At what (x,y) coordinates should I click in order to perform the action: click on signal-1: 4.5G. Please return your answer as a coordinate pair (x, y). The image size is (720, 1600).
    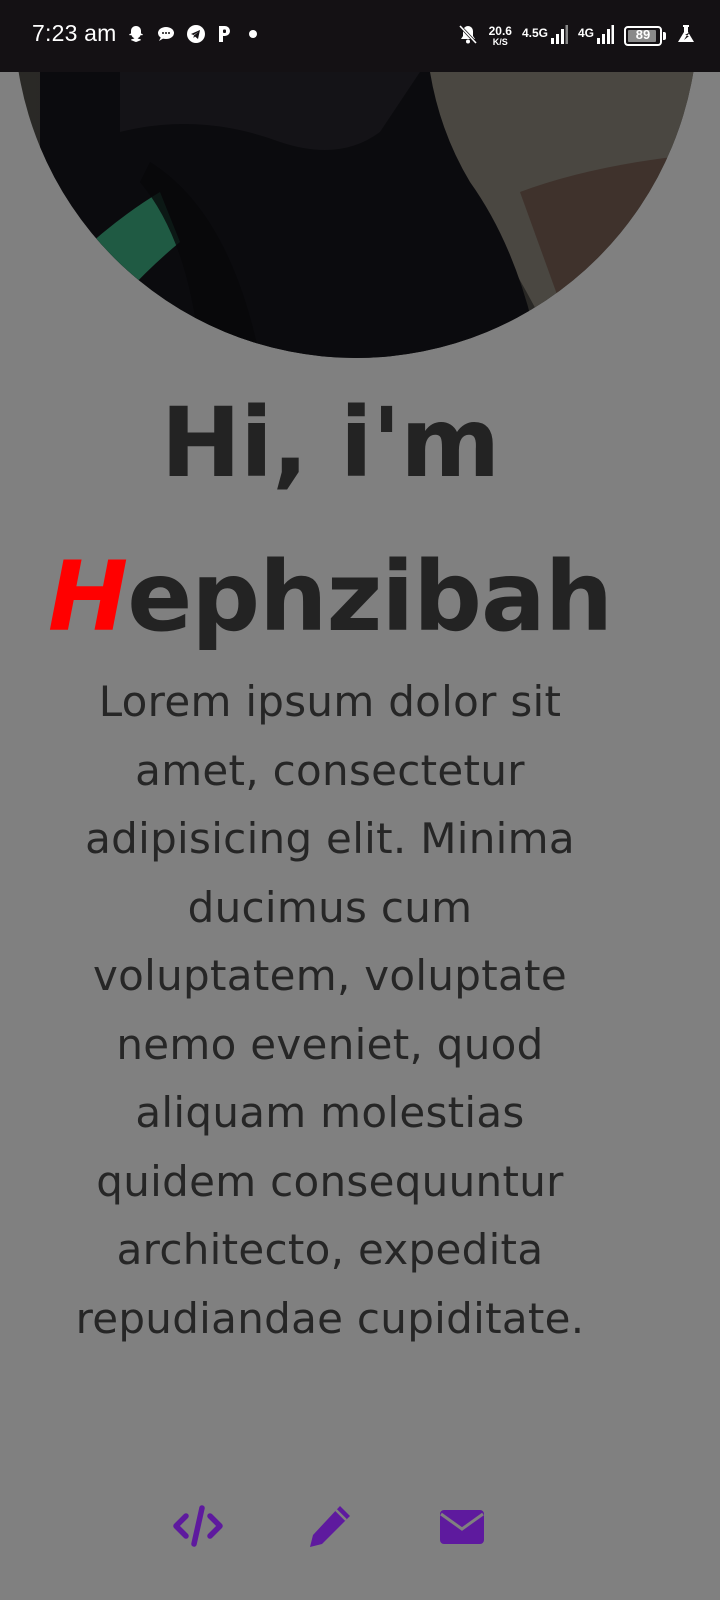
    Looking at the image, I should click on (545, 36).